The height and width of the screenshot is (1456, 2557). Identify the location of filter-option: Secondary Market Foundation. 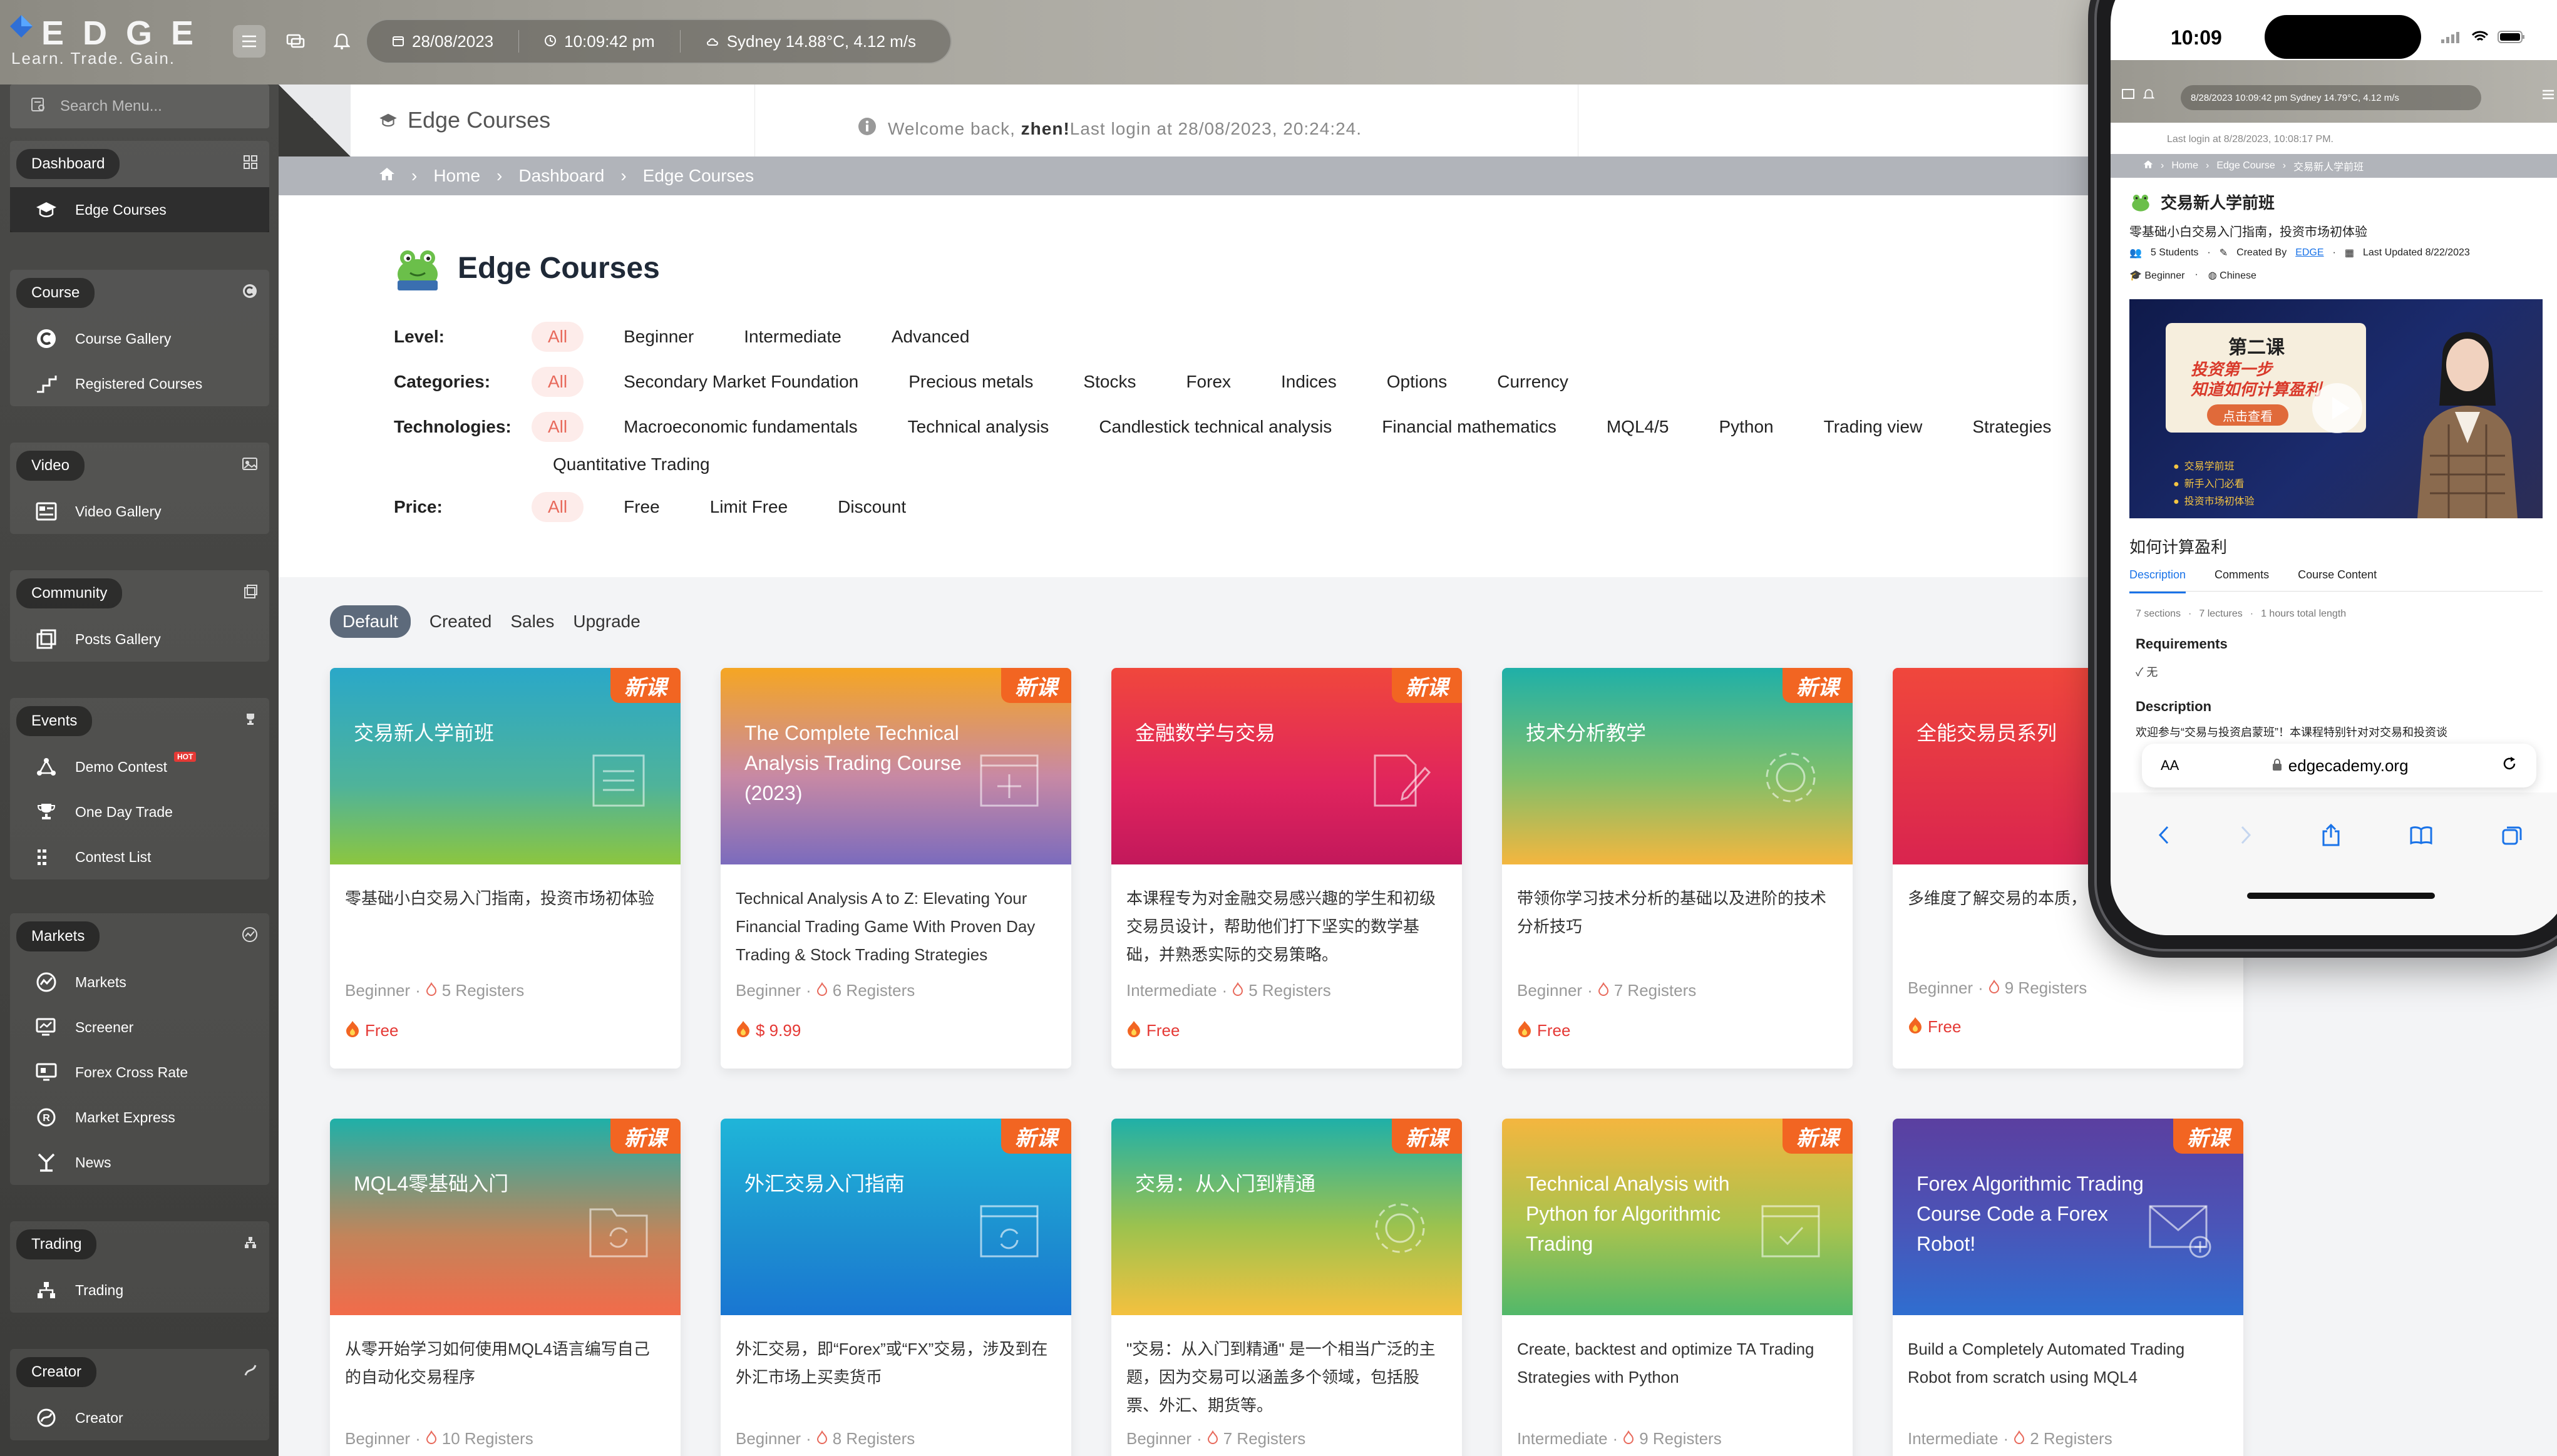
(741, 382).